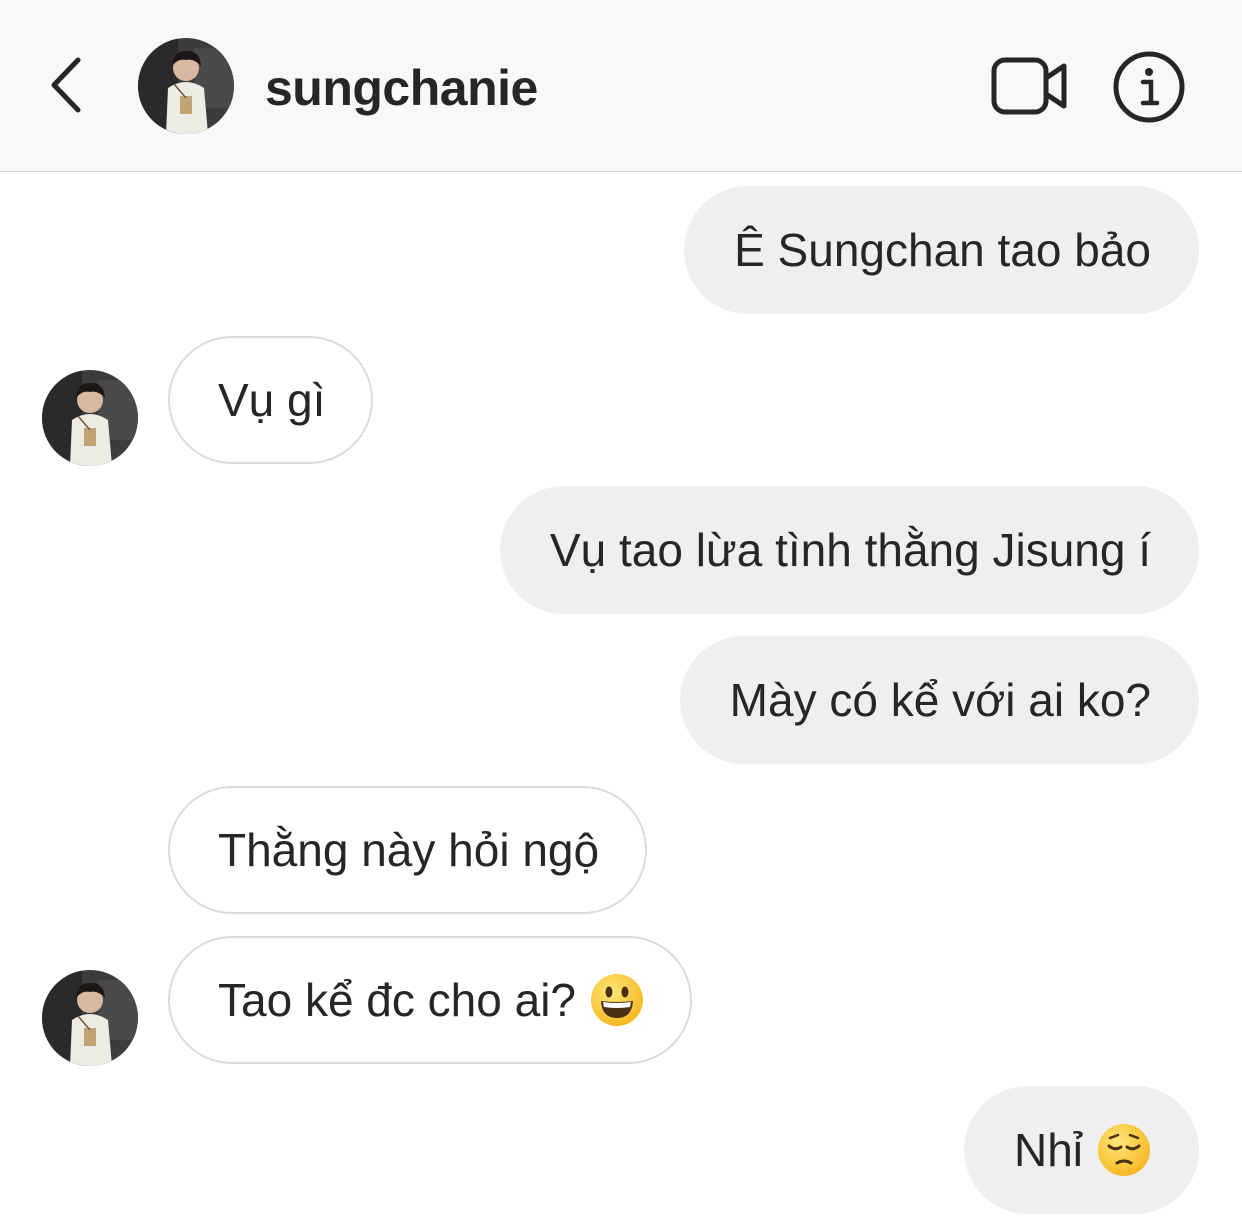 The width and height of the screenshot is (1242, 1230). Describe the element at coordinates (1124, 1149) in the screenshot. I see `pensive-face-emoji` at that location.